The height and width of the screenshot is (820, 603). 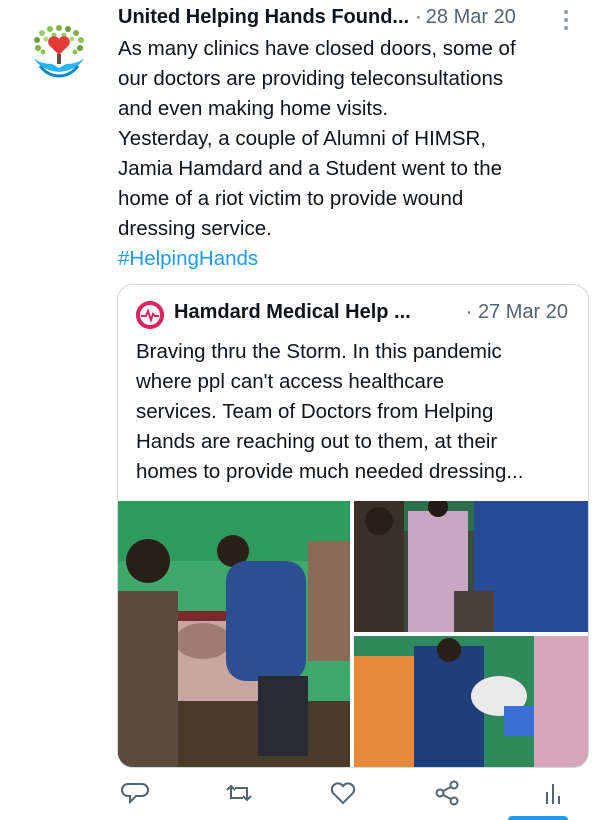 What do you see at coordinates (447, 793) in the screenshot?
I see `share-icon` at bounding box center [447, 793].